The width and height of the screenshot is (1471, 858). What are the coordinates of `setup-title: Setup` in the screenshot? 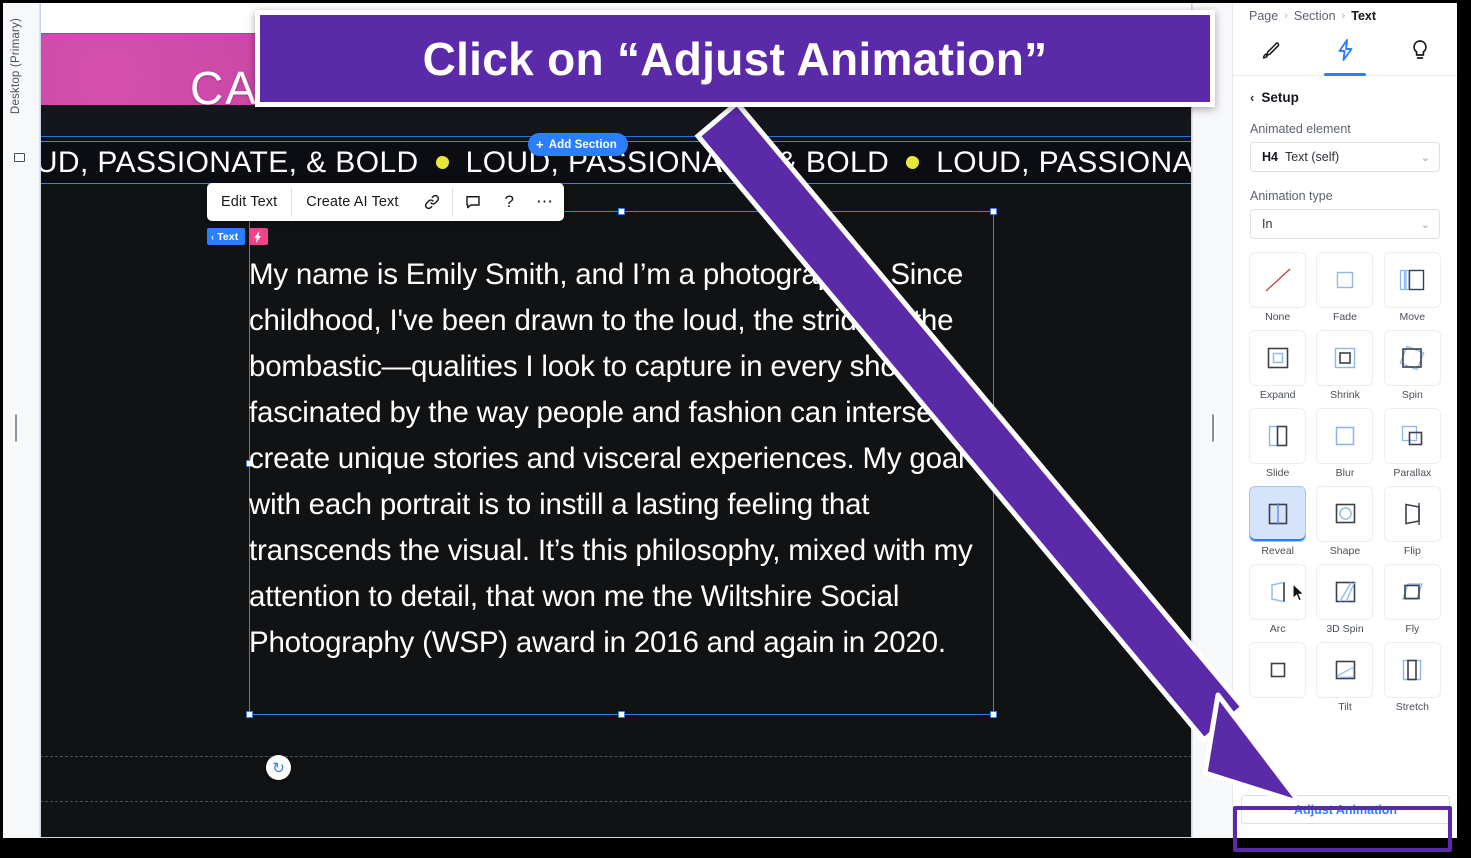 It's located at (1280, 97).